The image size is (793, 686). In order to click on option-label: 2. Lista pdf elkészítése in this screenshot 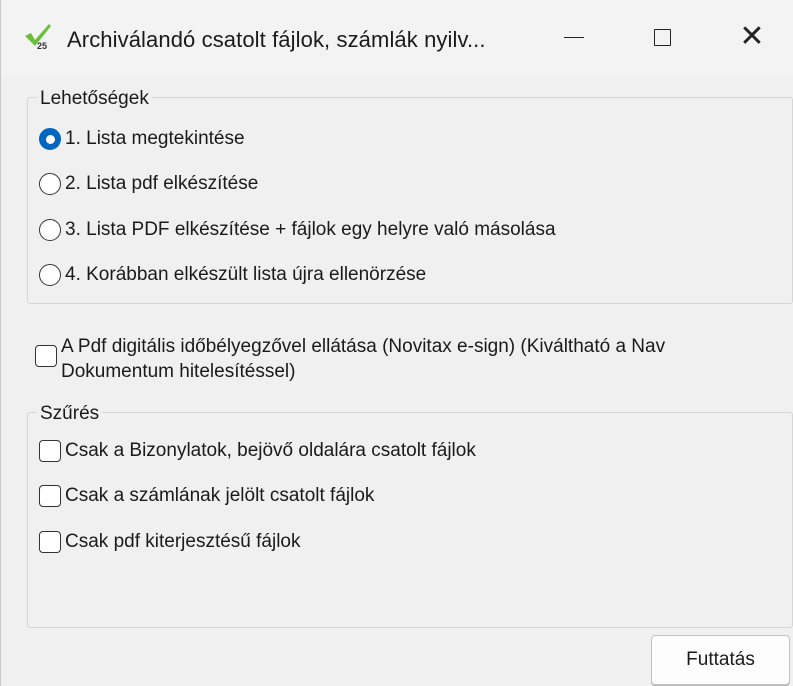, I will do `click(161, 184)`.